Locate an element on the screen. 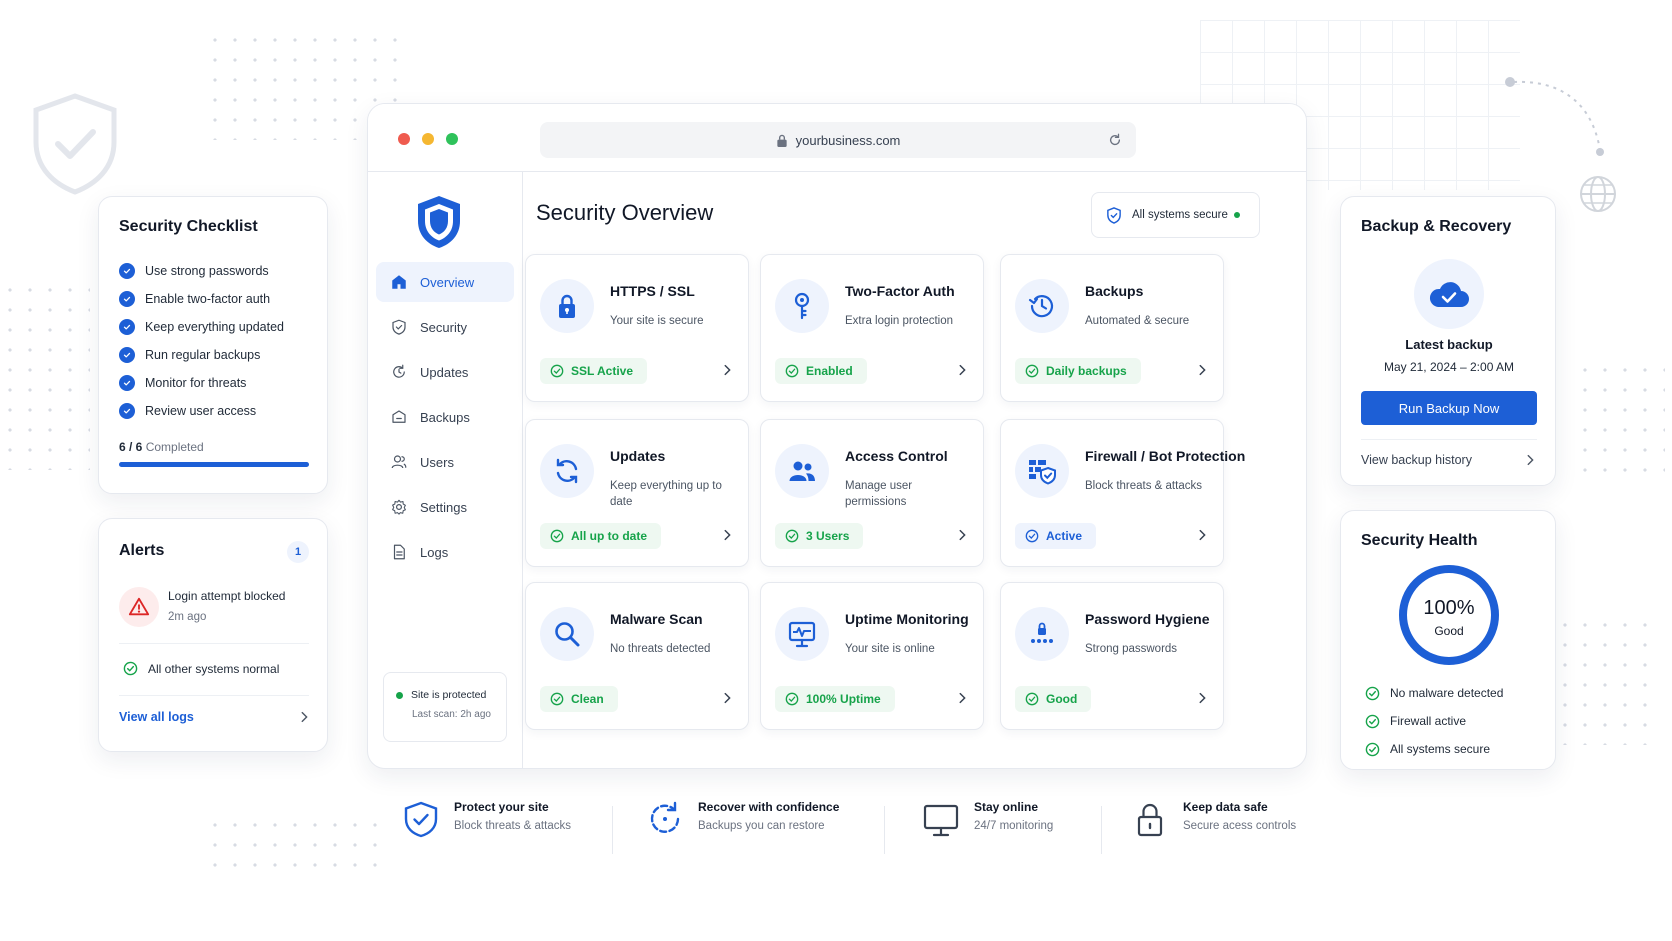 The image size is (1672, 941). sidebar-item-updates: Updates is located at coordinates (445, 372).